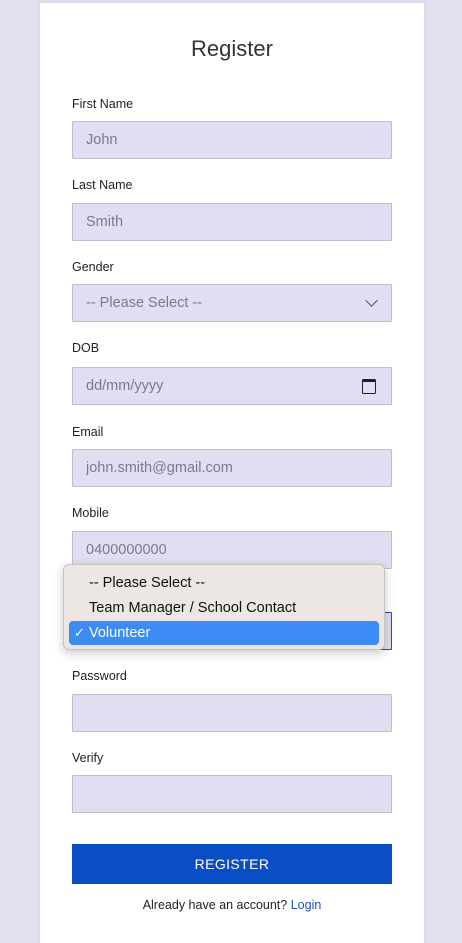 The image size is (462, 943). Describe the element at coordinates (103, 104) in the screenshot. I see `first-name-label: First Name` at that location.